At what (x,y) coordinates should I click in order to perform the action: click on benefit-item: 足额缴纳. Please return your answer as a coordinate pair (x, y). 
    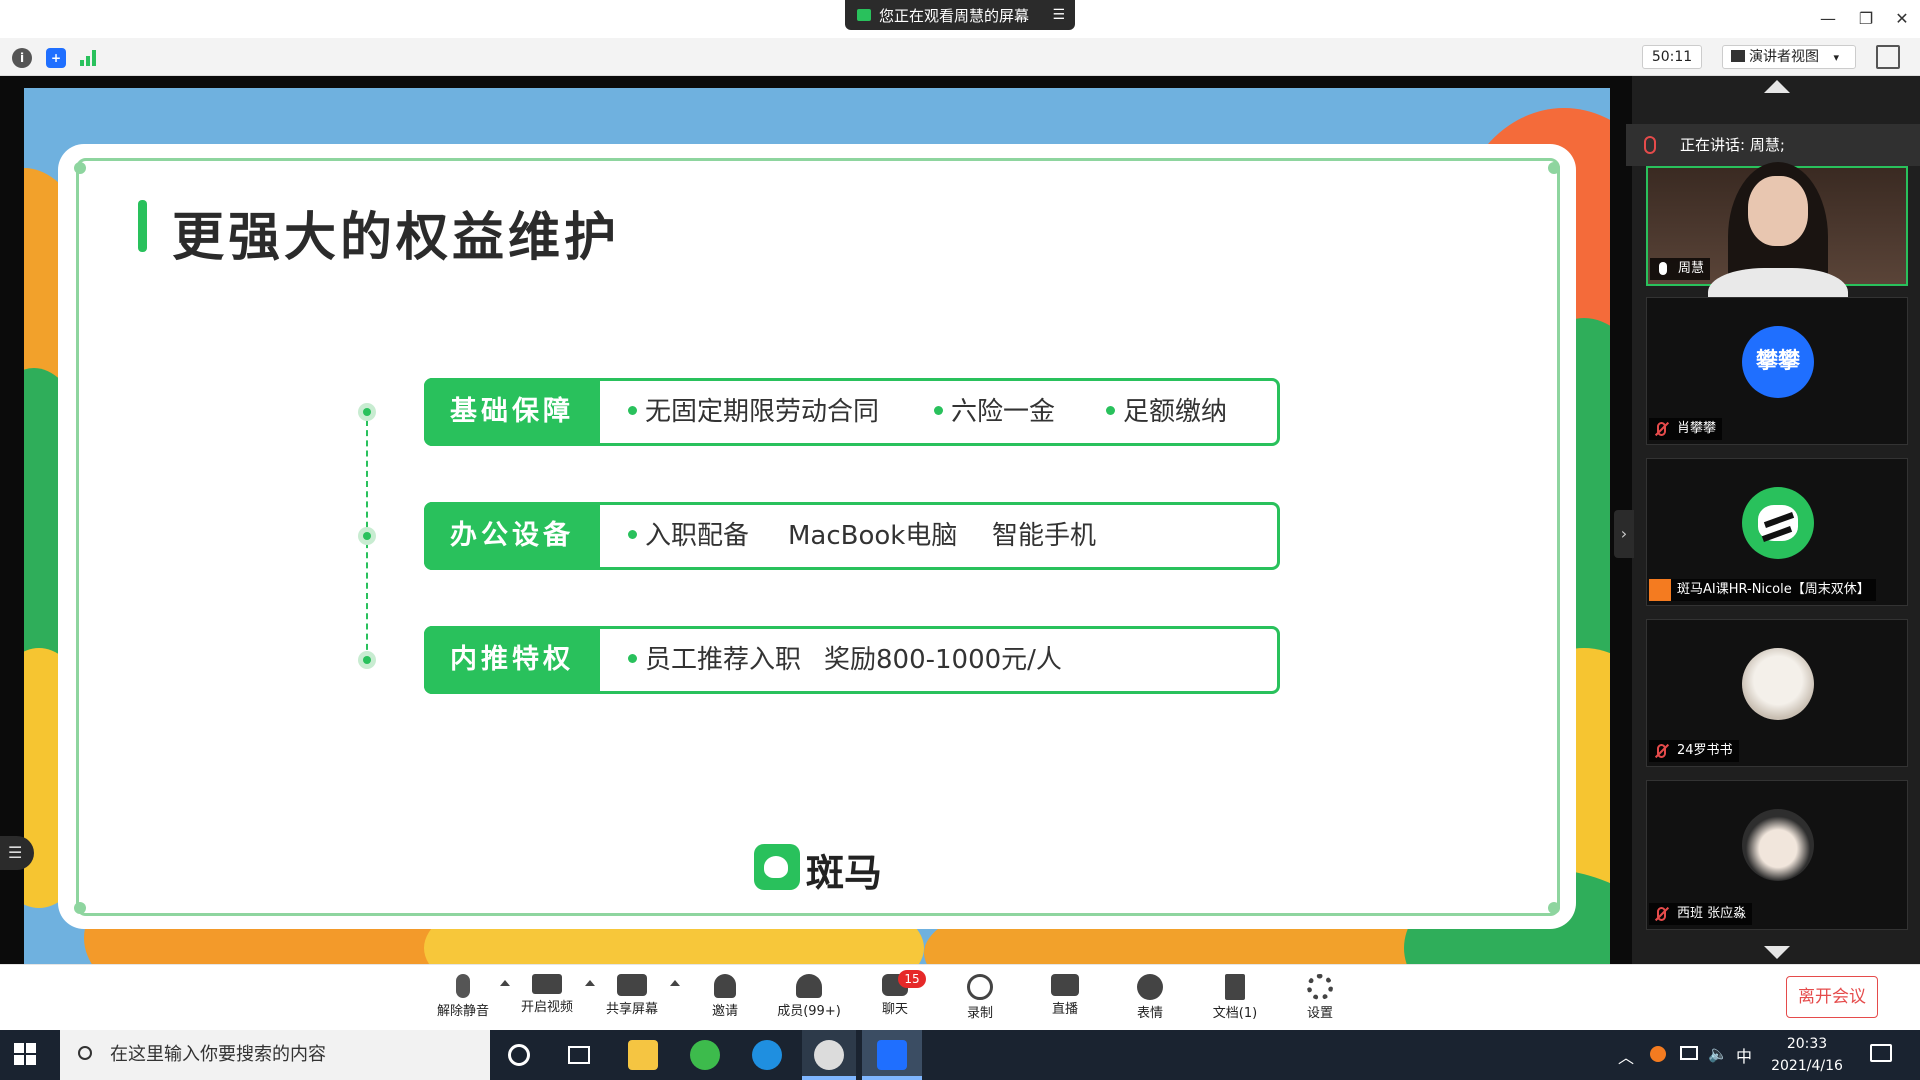
    Looking at the image, I should click on (1166, 412).